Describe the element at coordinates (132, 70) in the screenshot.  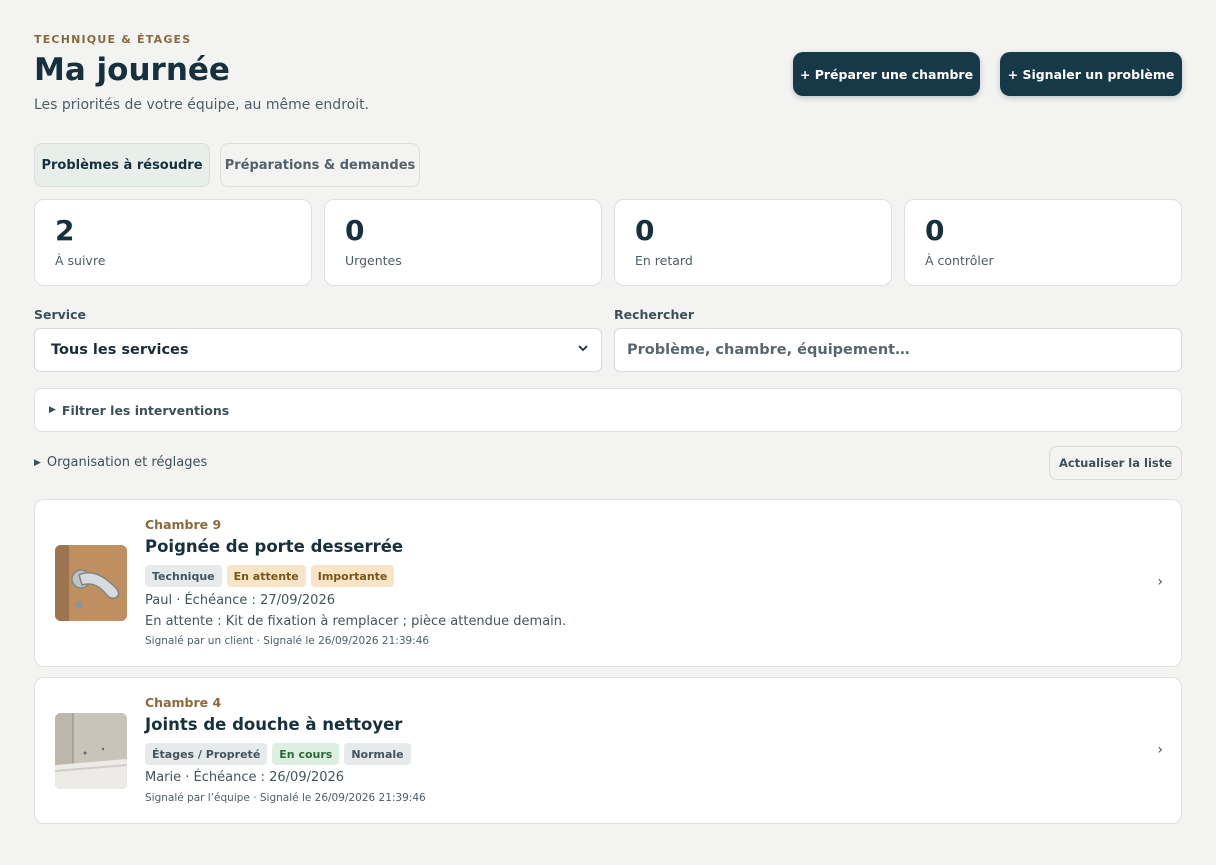
I see `page-title: Ma journée` at that location.